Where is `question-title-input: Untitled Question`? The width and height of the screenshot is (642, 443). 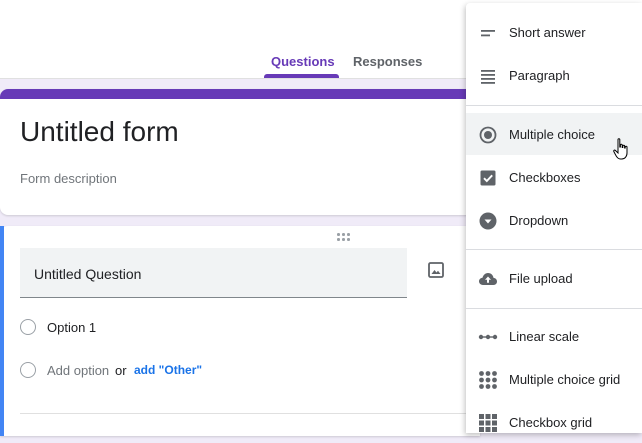
question-title-input: Untitled Question is located at coordinates (213, 273).